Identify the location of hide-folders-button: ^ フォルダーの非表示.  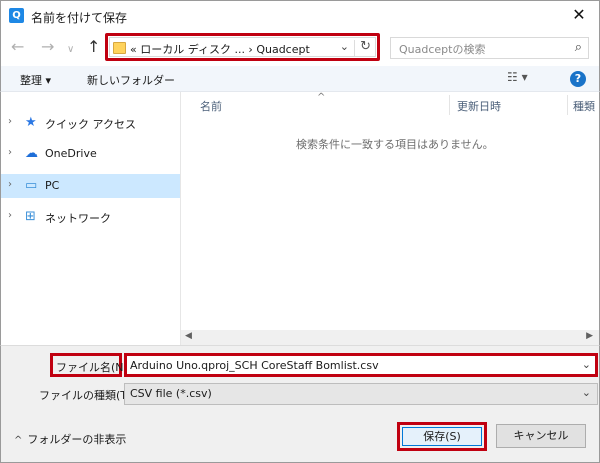
(70, 439).